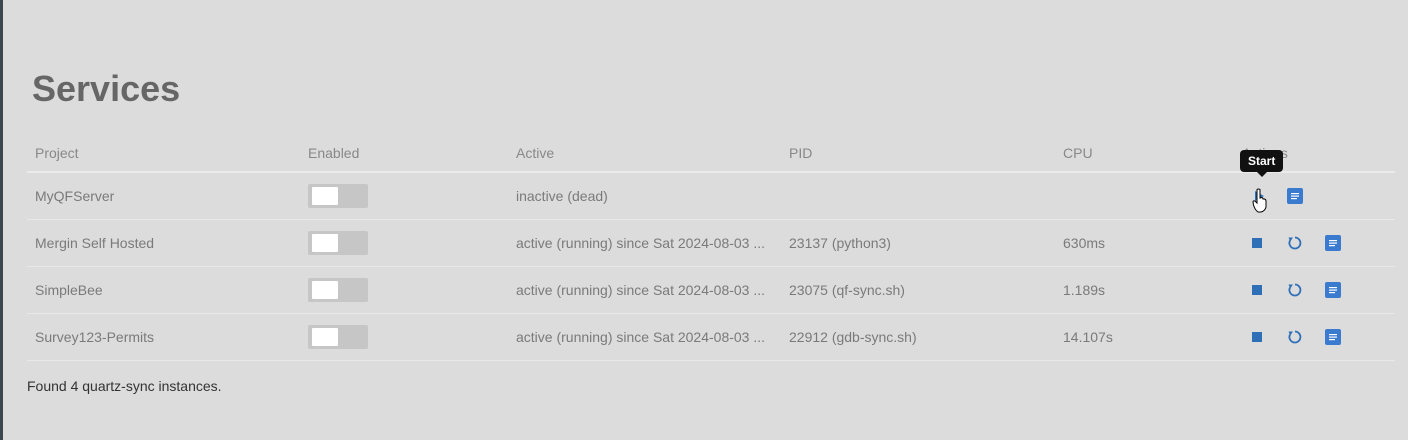 This screenshot has height=440, width=1408. Describe the element at coordinates (95, 337) in the screenshot. I see `project-name: Survey123-Permits` at that location.